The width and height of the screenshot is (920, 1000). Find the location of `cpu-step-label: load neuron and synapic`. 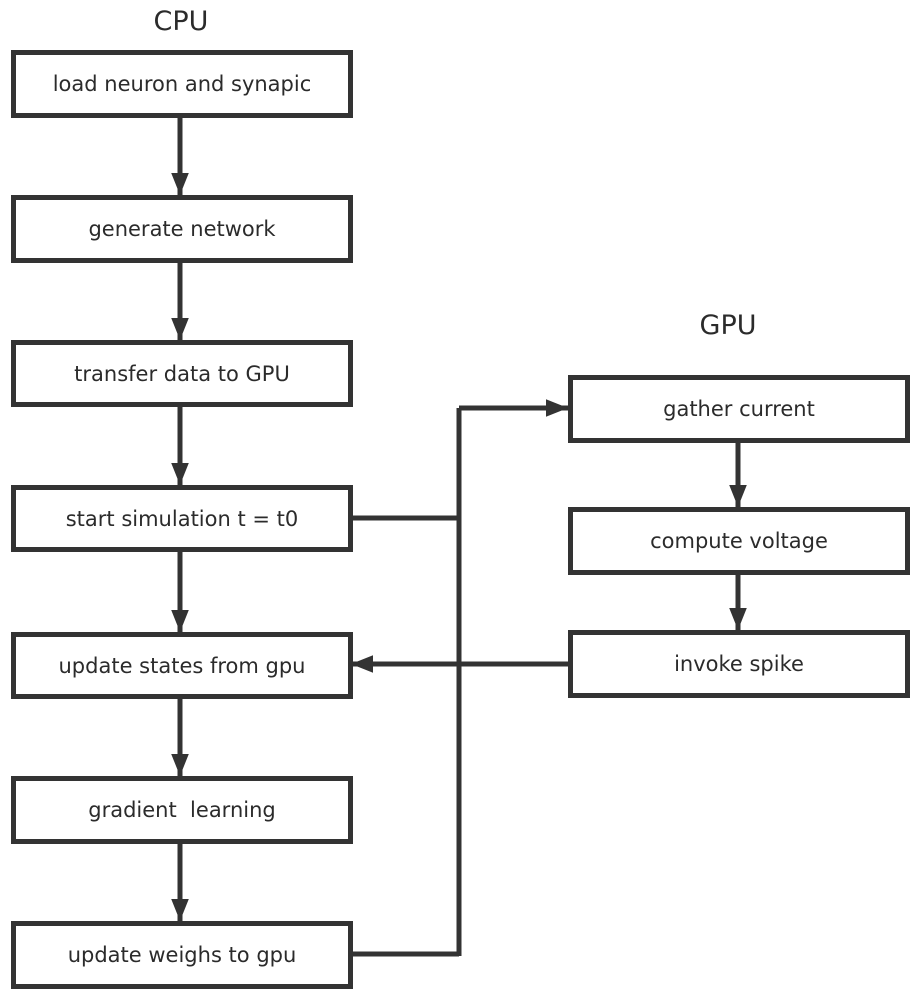

cpu-step-label: load neuron and synapic is located at coordinates (182, 84).